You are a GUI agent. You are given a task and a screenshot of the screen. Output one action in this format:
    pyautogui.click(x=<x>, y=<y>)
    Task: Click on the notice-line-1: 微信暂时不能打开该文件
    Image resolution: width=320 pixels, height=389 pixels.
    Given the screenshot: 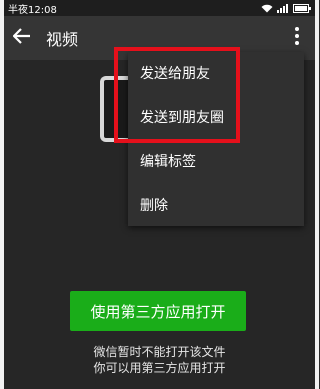 What is the action you would take?
    pyautogui.click(x=159, y=352)
    